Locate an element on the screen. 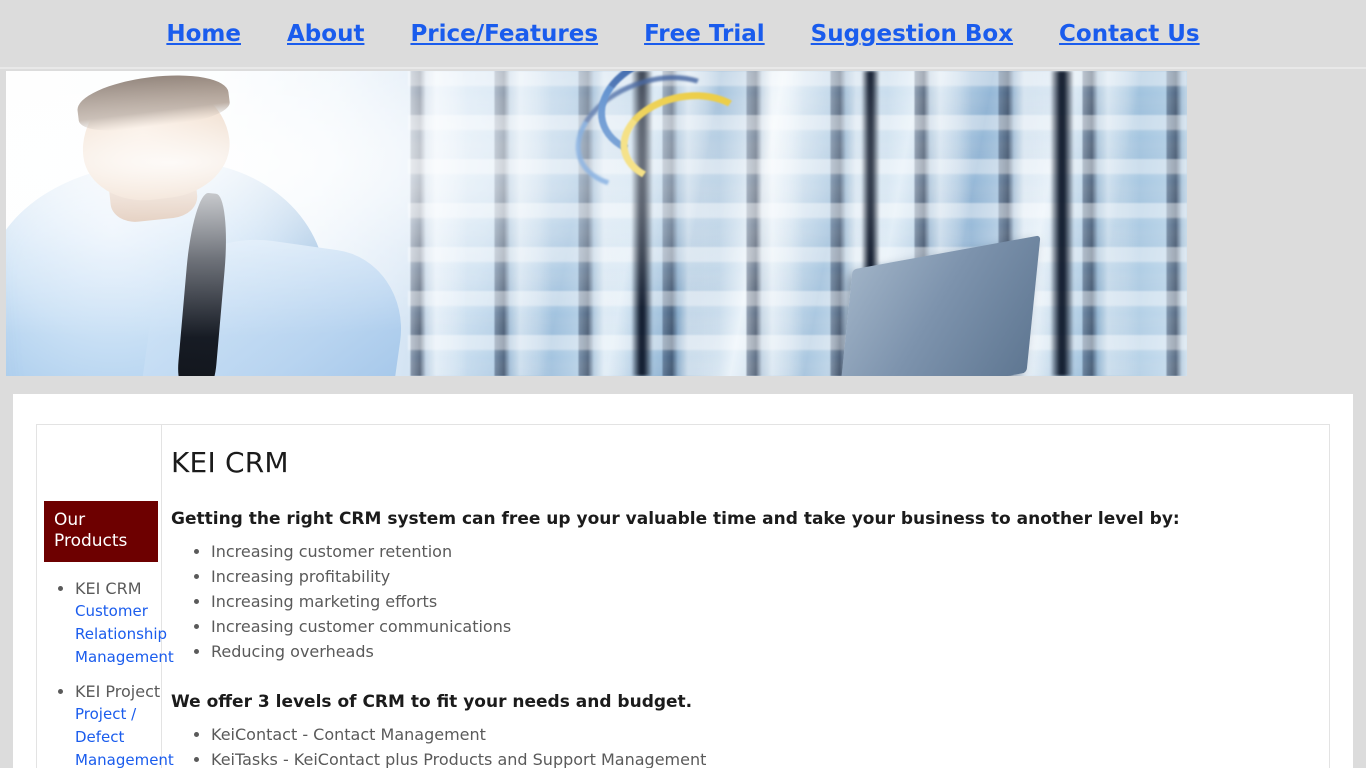 The height and width of the screenshot is (768, 1366). nav-link-contact-us: Contact Us is located at coordinates (1129, 34).